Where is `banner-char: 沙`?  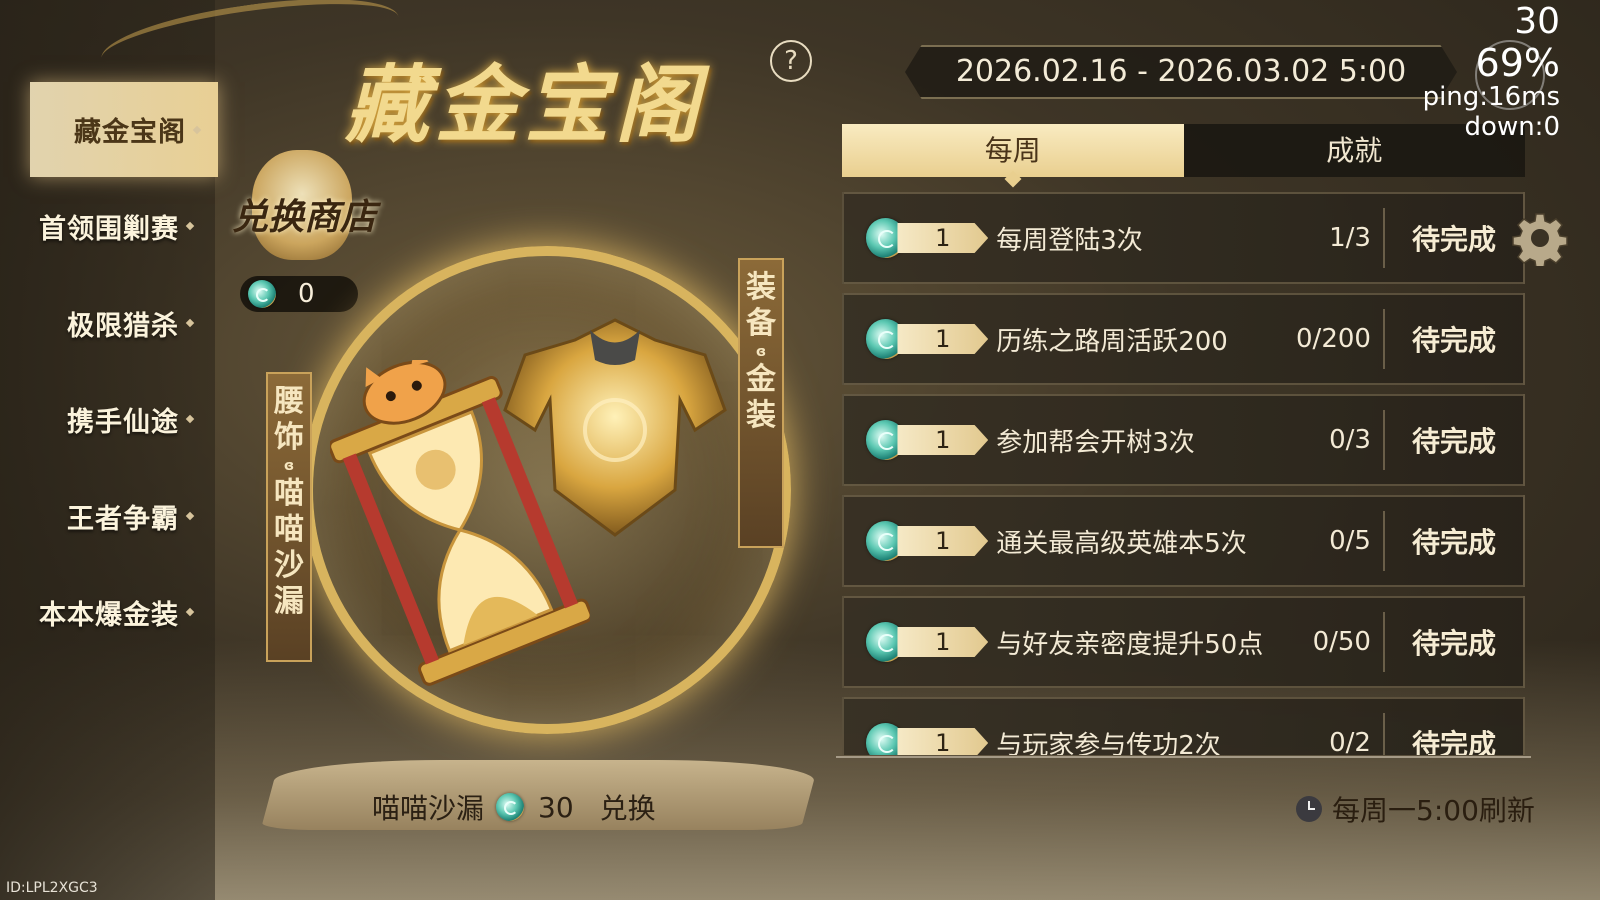
banner-char: 沙 is located at coordinates (289, 565).